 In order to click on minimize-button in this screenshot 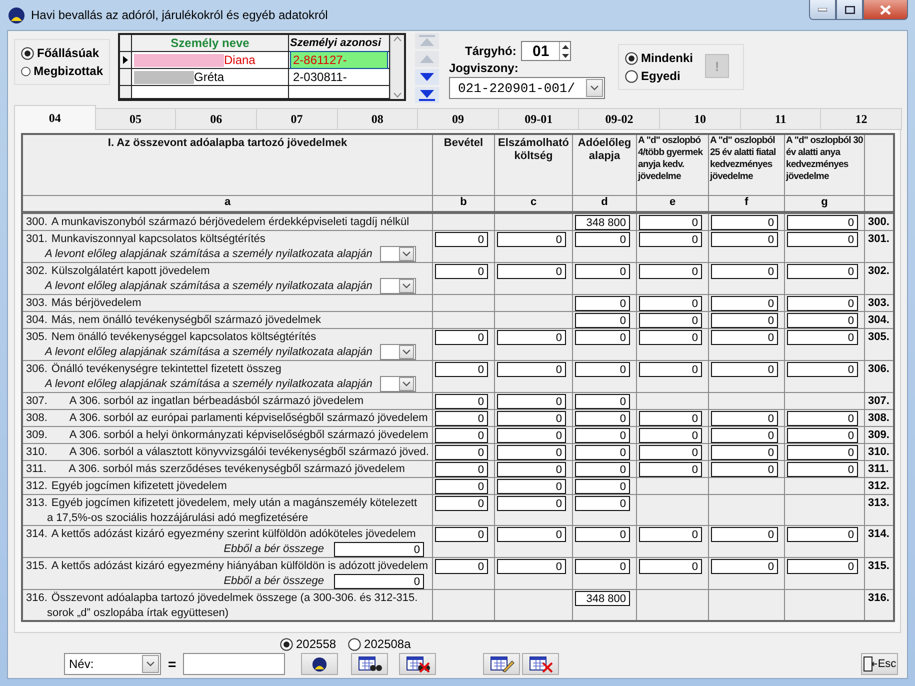, I will do `click(822, 10)`.